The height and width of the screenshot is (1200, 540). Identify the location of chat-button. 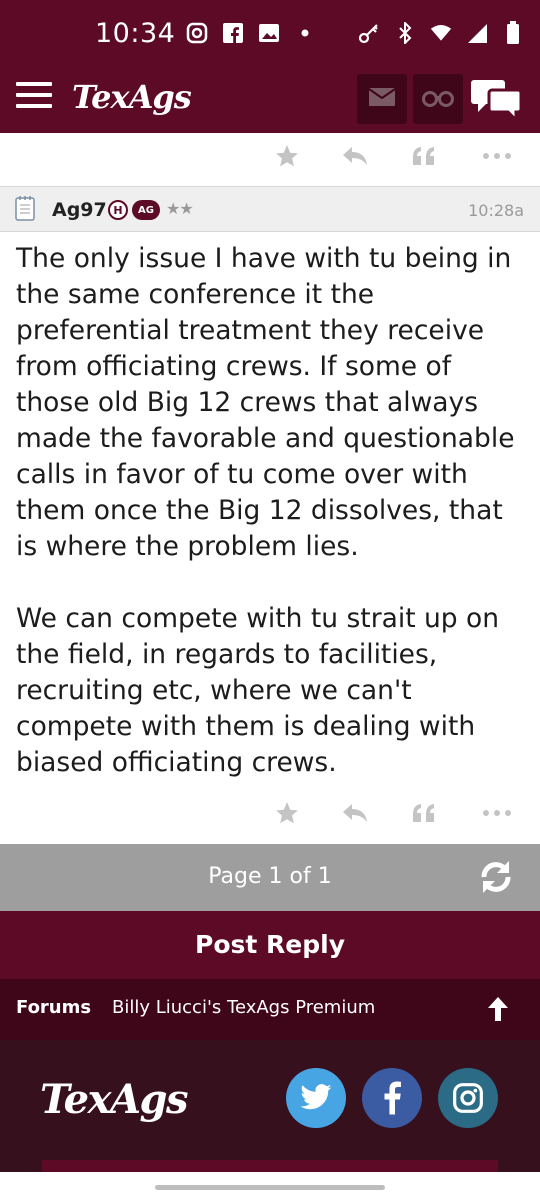
(497, 100).